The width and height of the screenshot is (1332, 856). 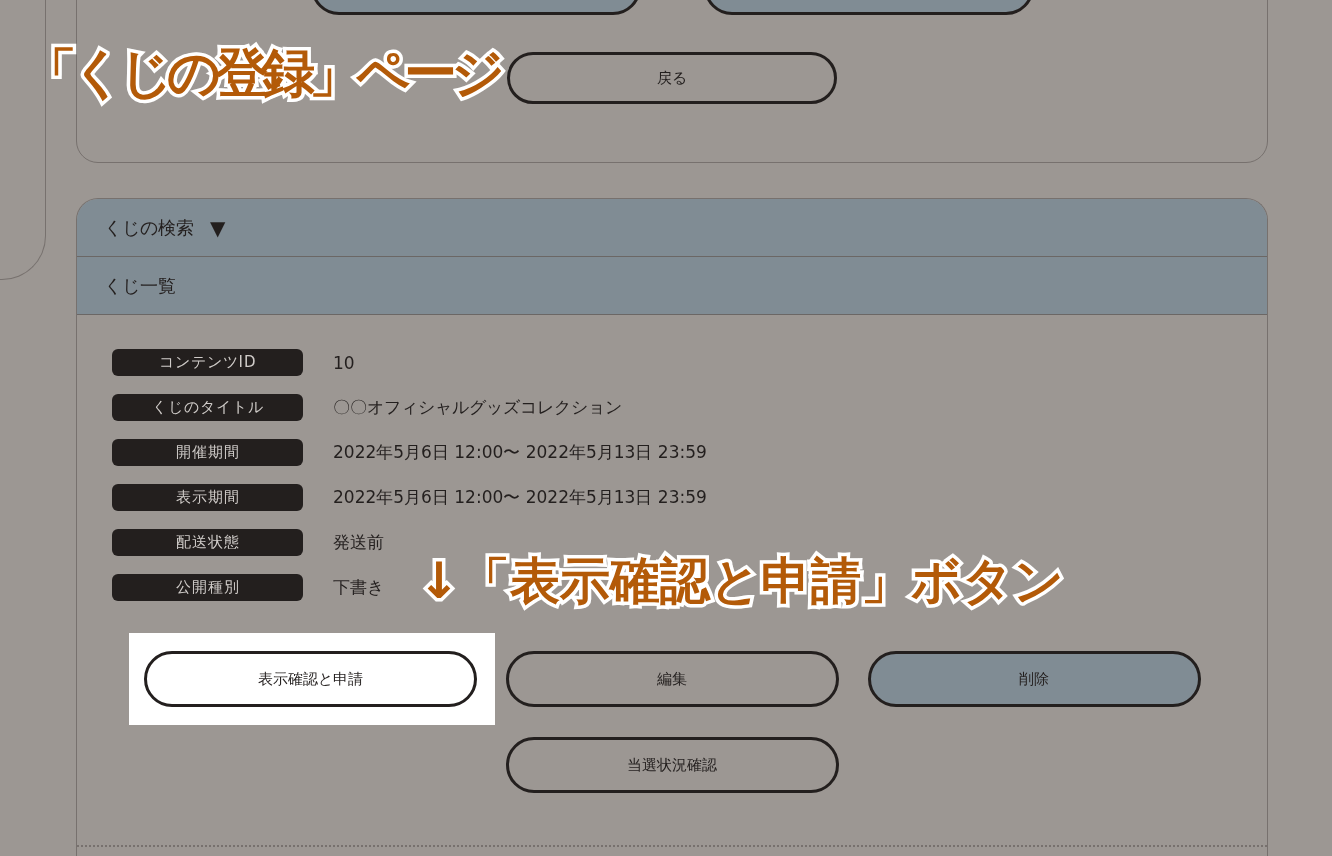 What do you see at coordinates (672, 78) in the screenshot?
I see `button: 戻る` at bounding box center [672, 78].